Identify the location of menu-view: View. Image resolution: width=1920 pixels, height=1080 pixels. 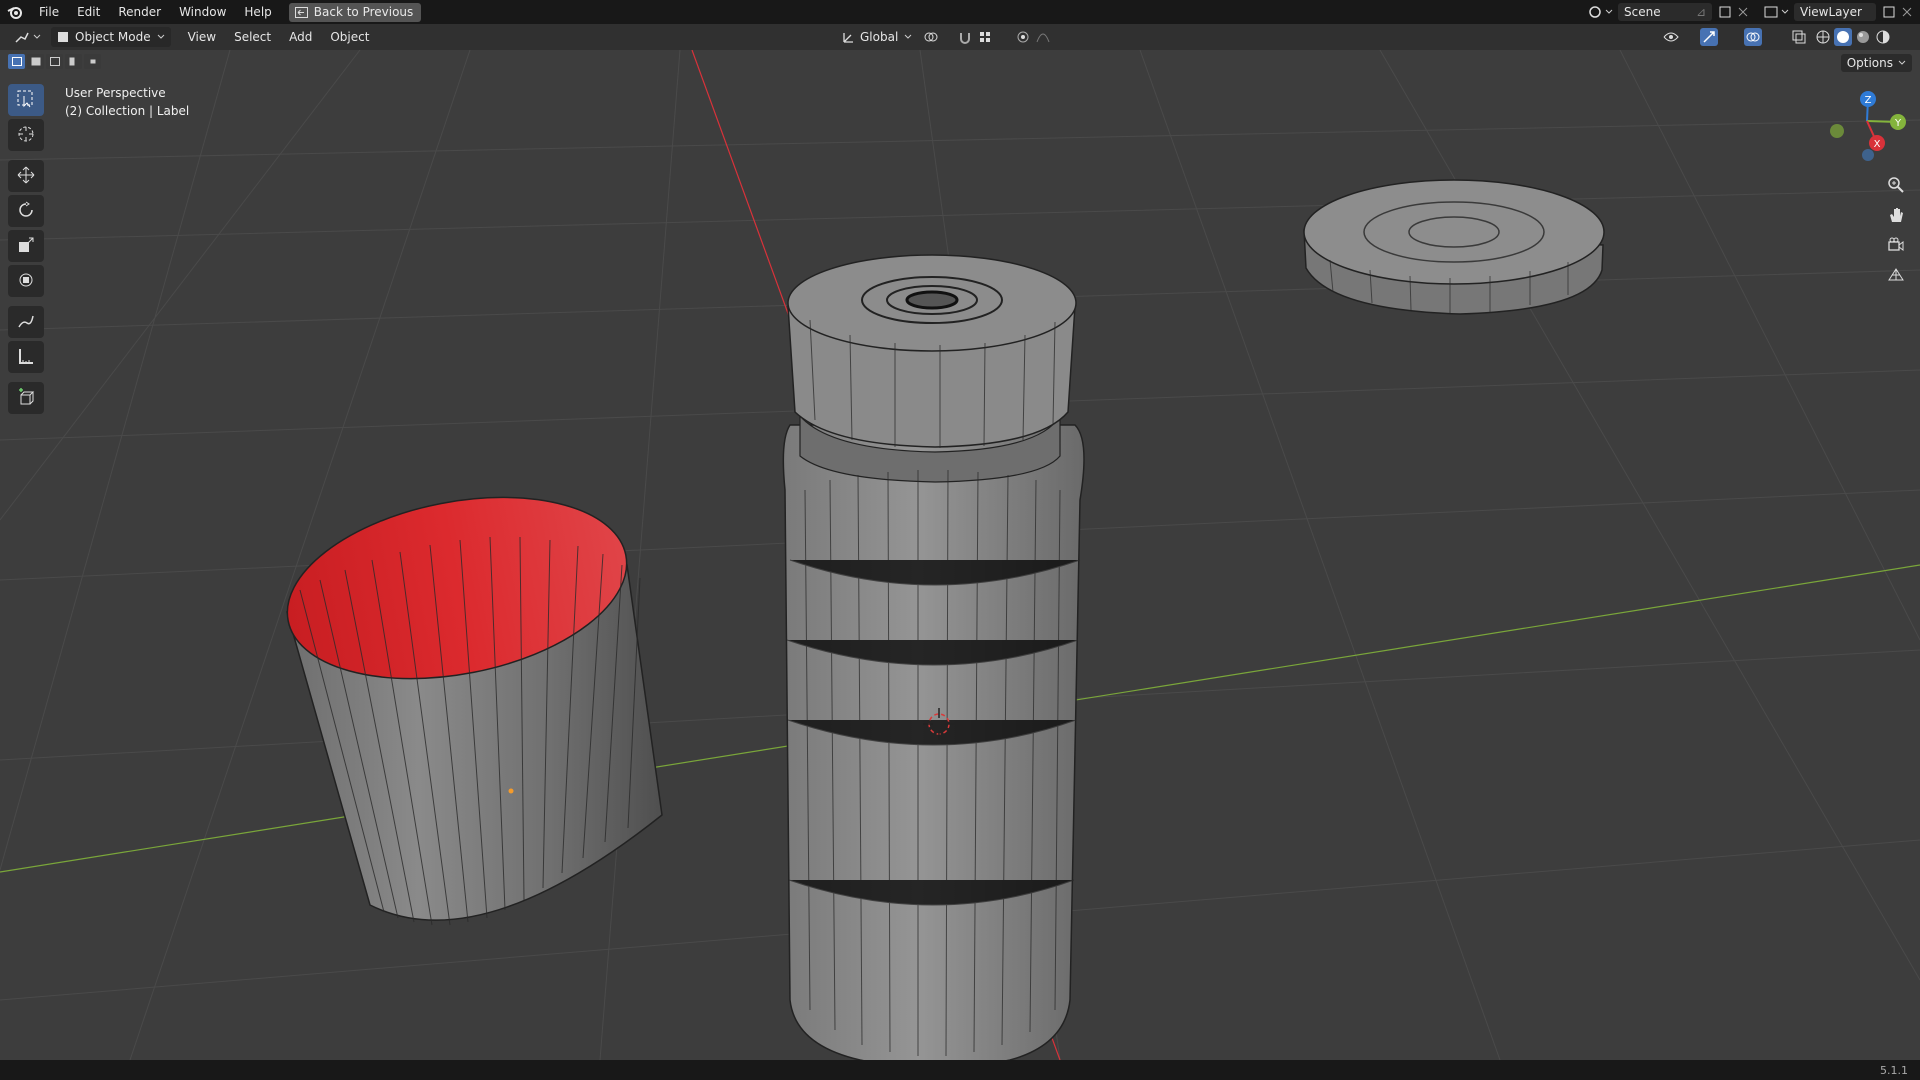
(202, 37).